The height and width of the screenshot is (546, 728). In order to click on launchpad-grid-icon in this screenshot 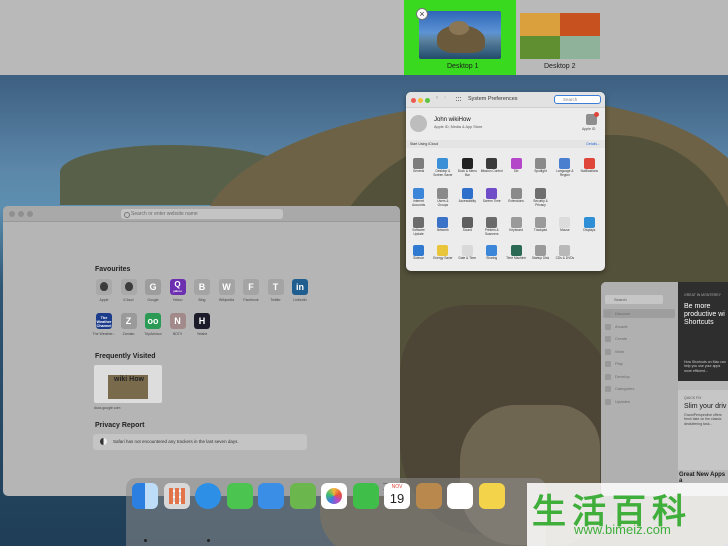, I will do `click(176, 496)`.